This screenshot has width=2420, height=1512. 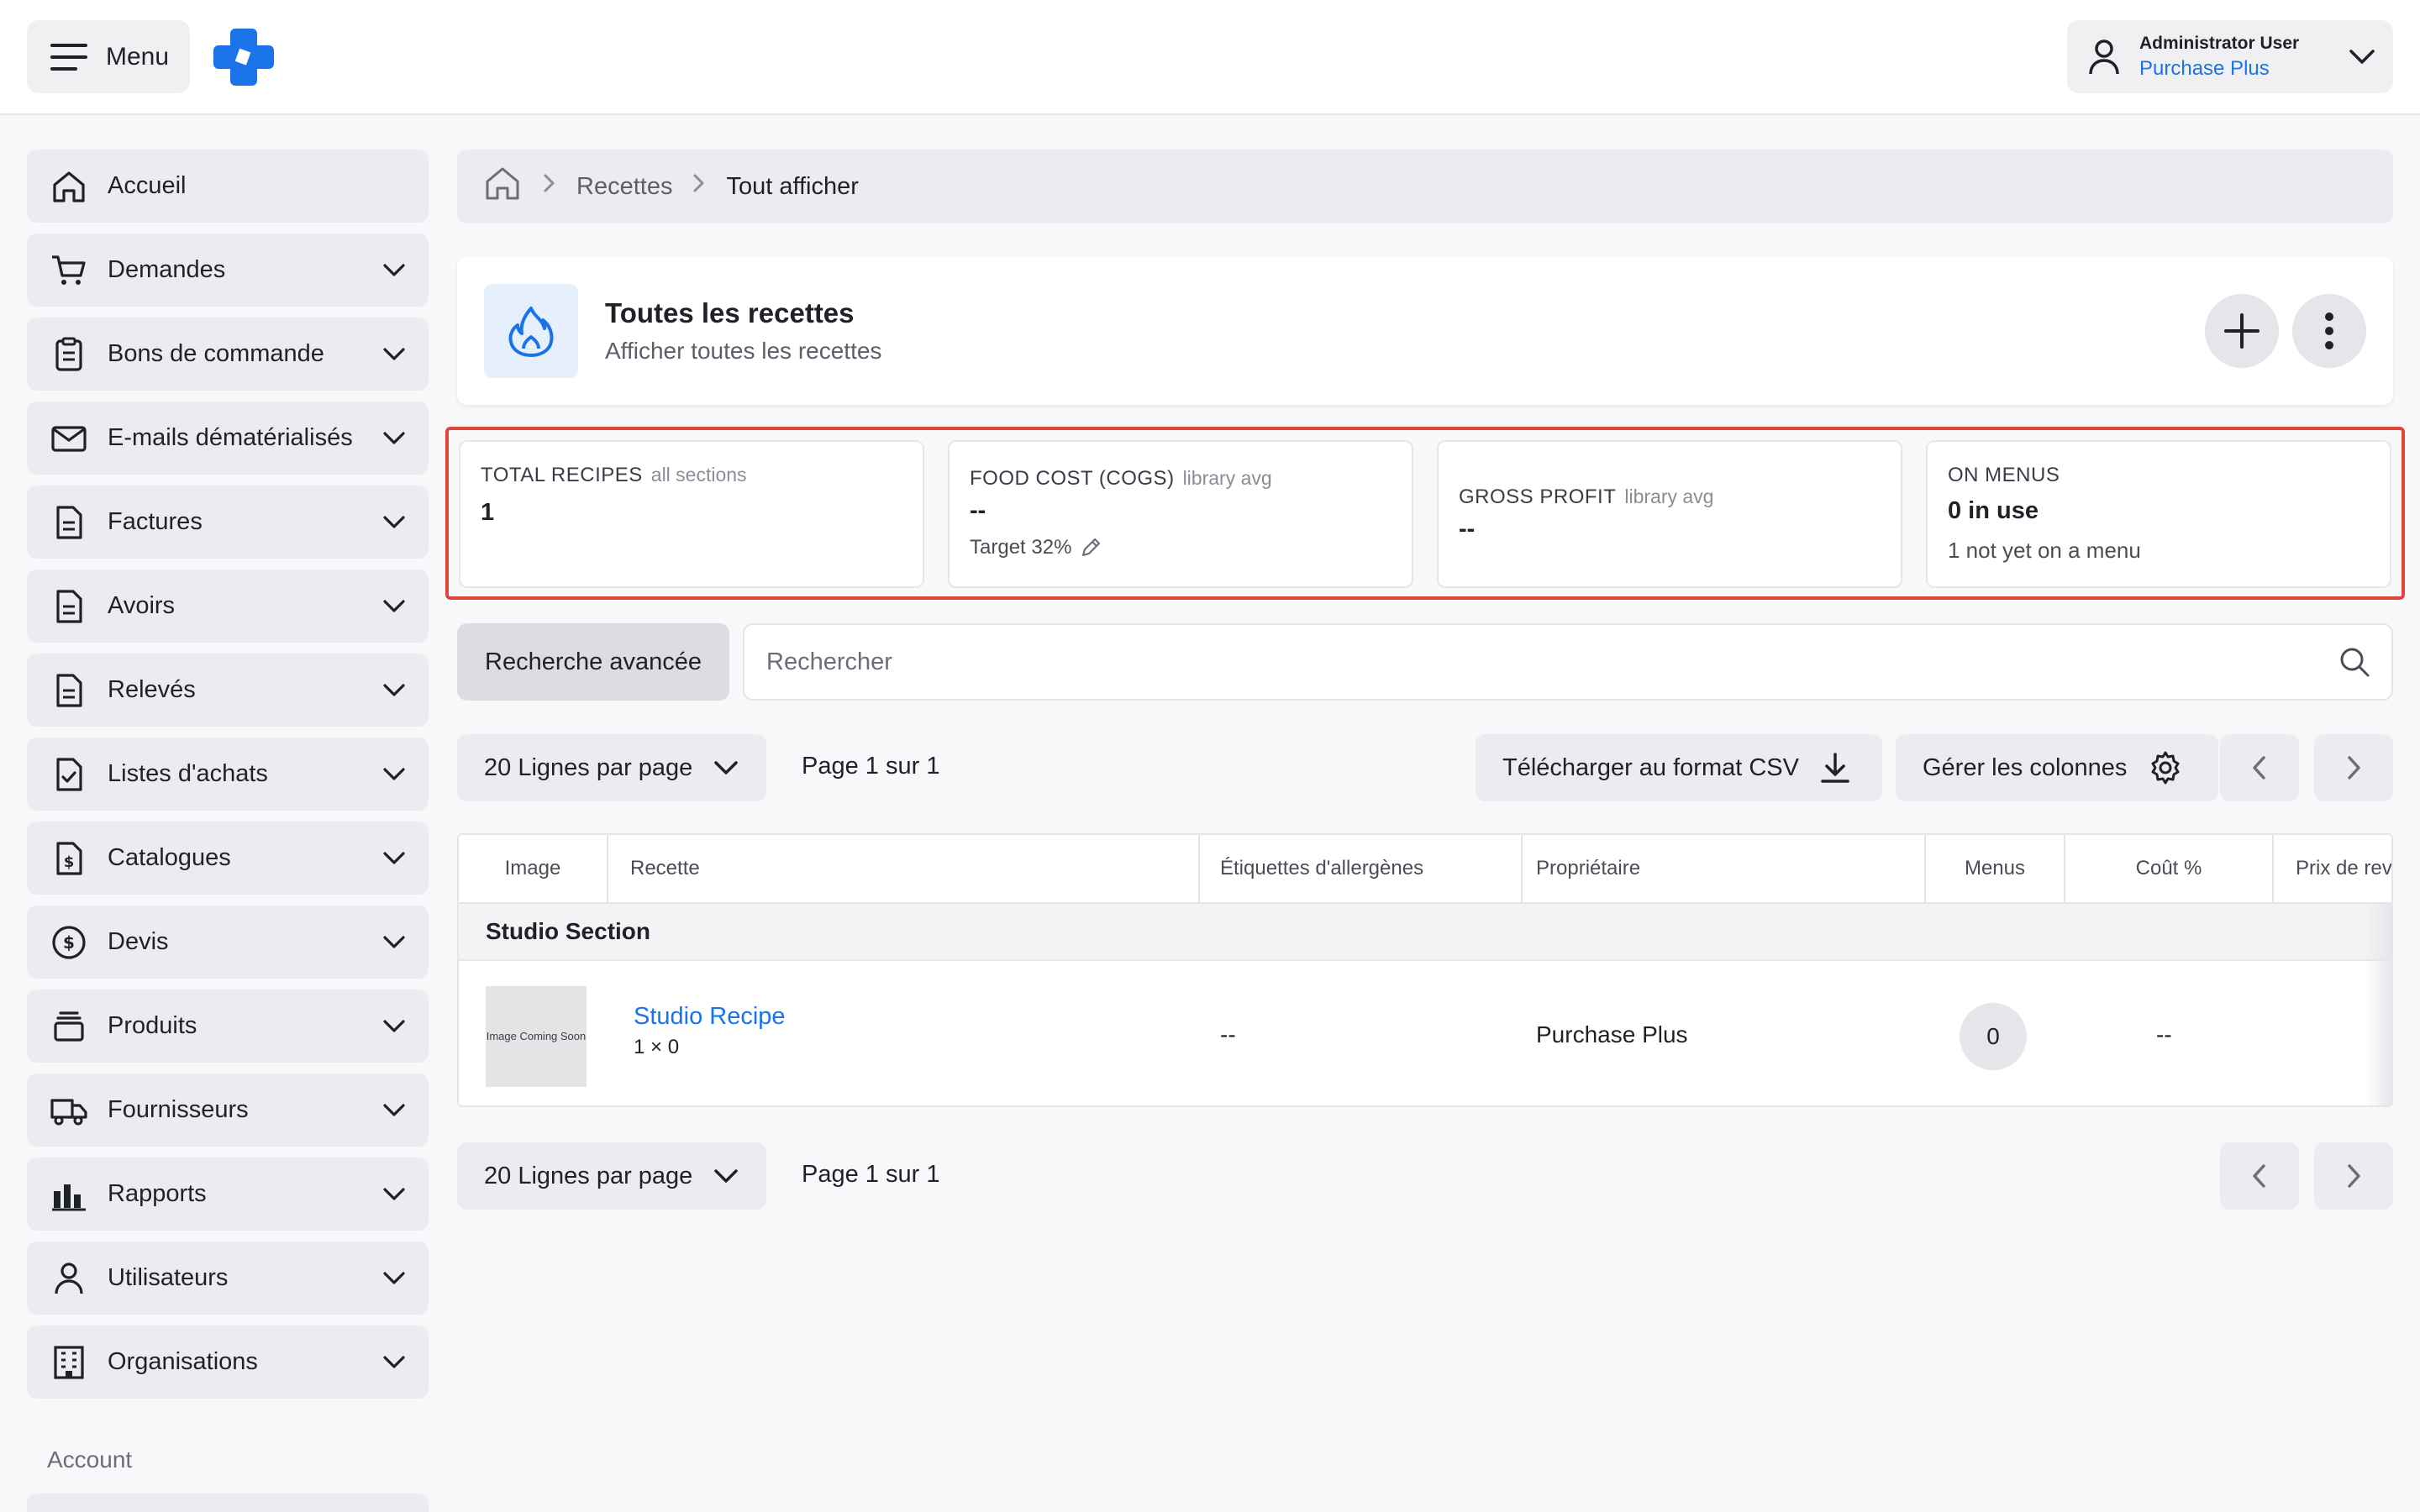 What do you see at coordinates (228, 690) in the screenshot?
I see `sidebar-item-releves: Relevés` at bounding box center [228, 690].